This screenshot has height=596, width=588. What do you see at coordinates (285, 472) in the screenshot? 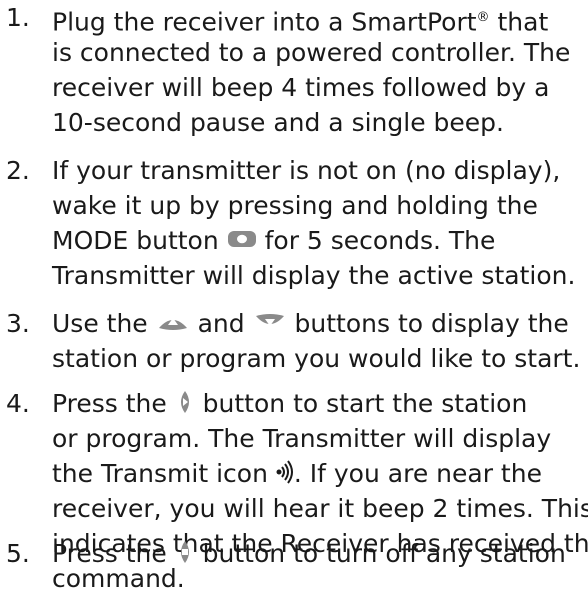
I see `transmit-icon` at bounding box center [285, 472].